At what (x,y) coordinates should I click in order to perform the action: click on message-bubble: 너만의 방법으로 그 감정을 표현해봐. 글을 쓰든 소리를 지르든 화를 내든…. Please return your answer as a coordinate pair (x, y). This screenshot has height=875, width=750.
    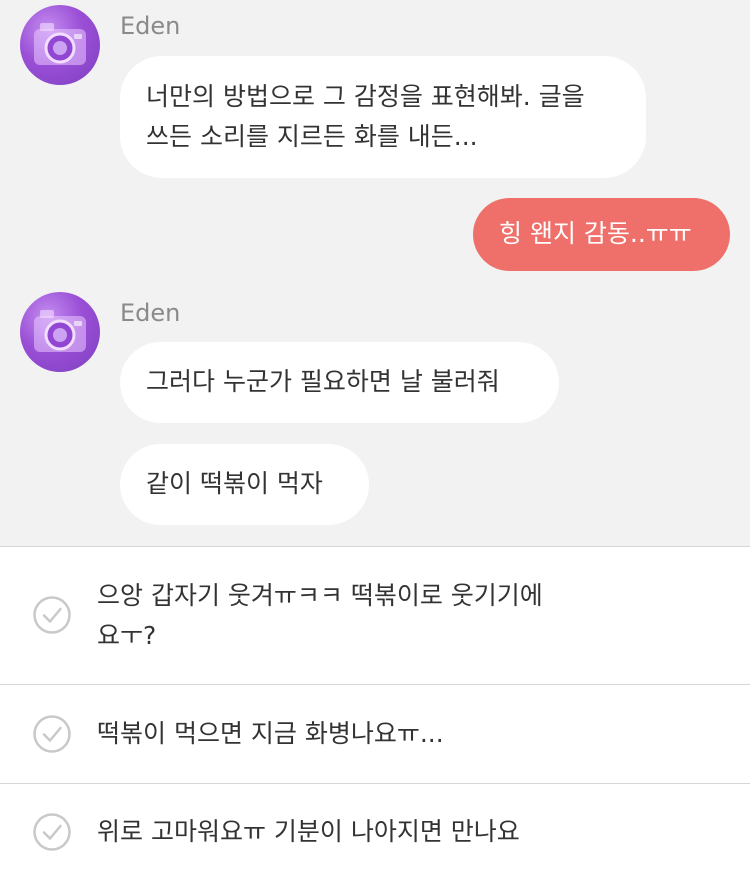
    Looking at the image, I should click on (383, 117).